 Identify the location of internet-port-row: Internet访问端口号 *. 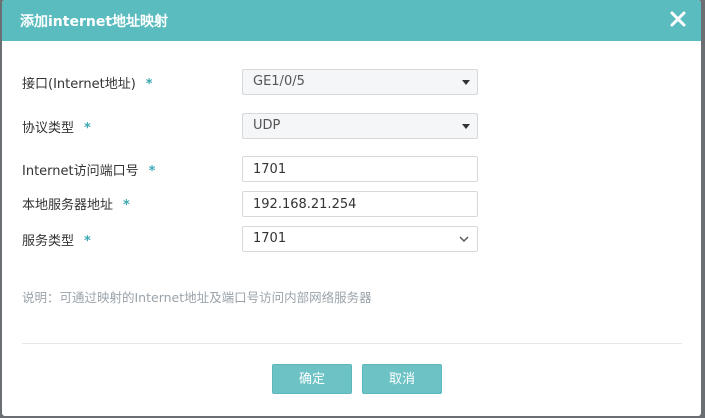
(351, 170).